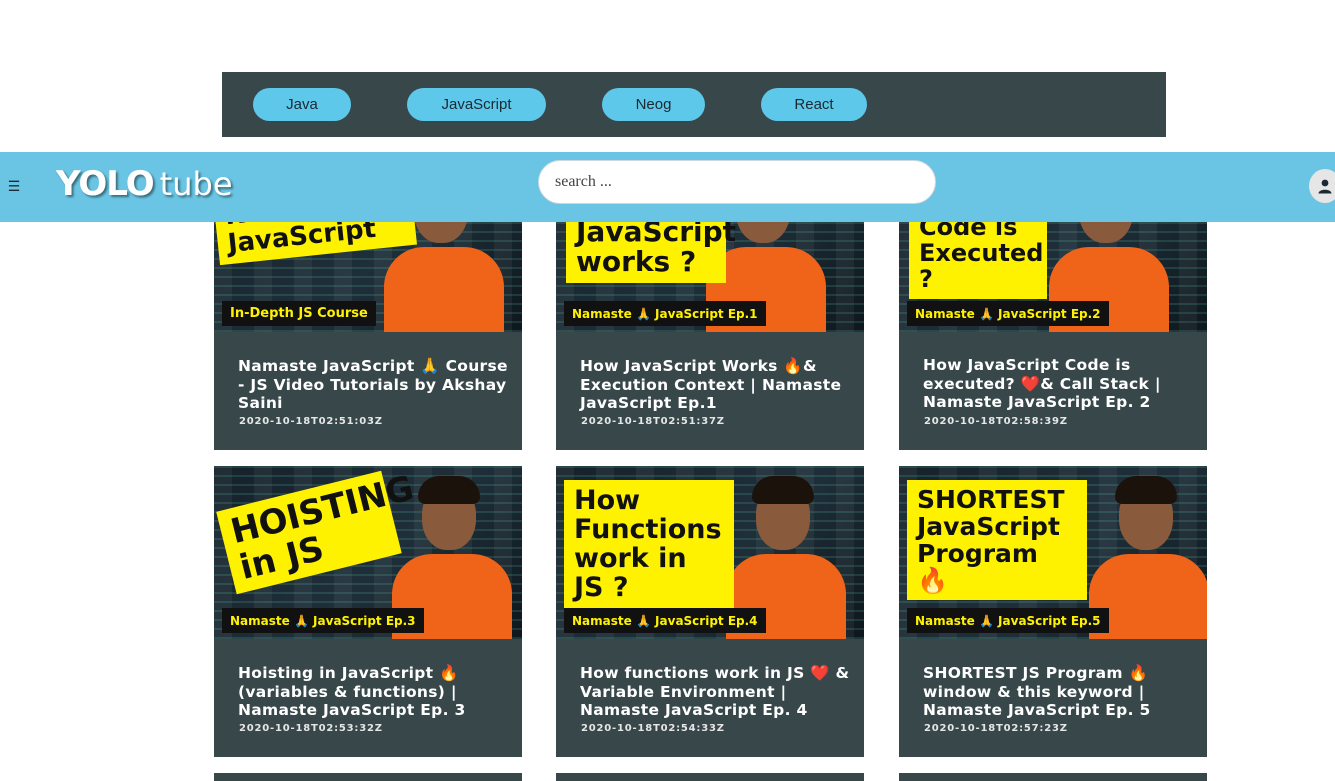  Describe the element at coordinates (997, 540) in the screenshot. I see `thumbnail-headline: SHORTEST JavaScript Program 🔥` at that location.